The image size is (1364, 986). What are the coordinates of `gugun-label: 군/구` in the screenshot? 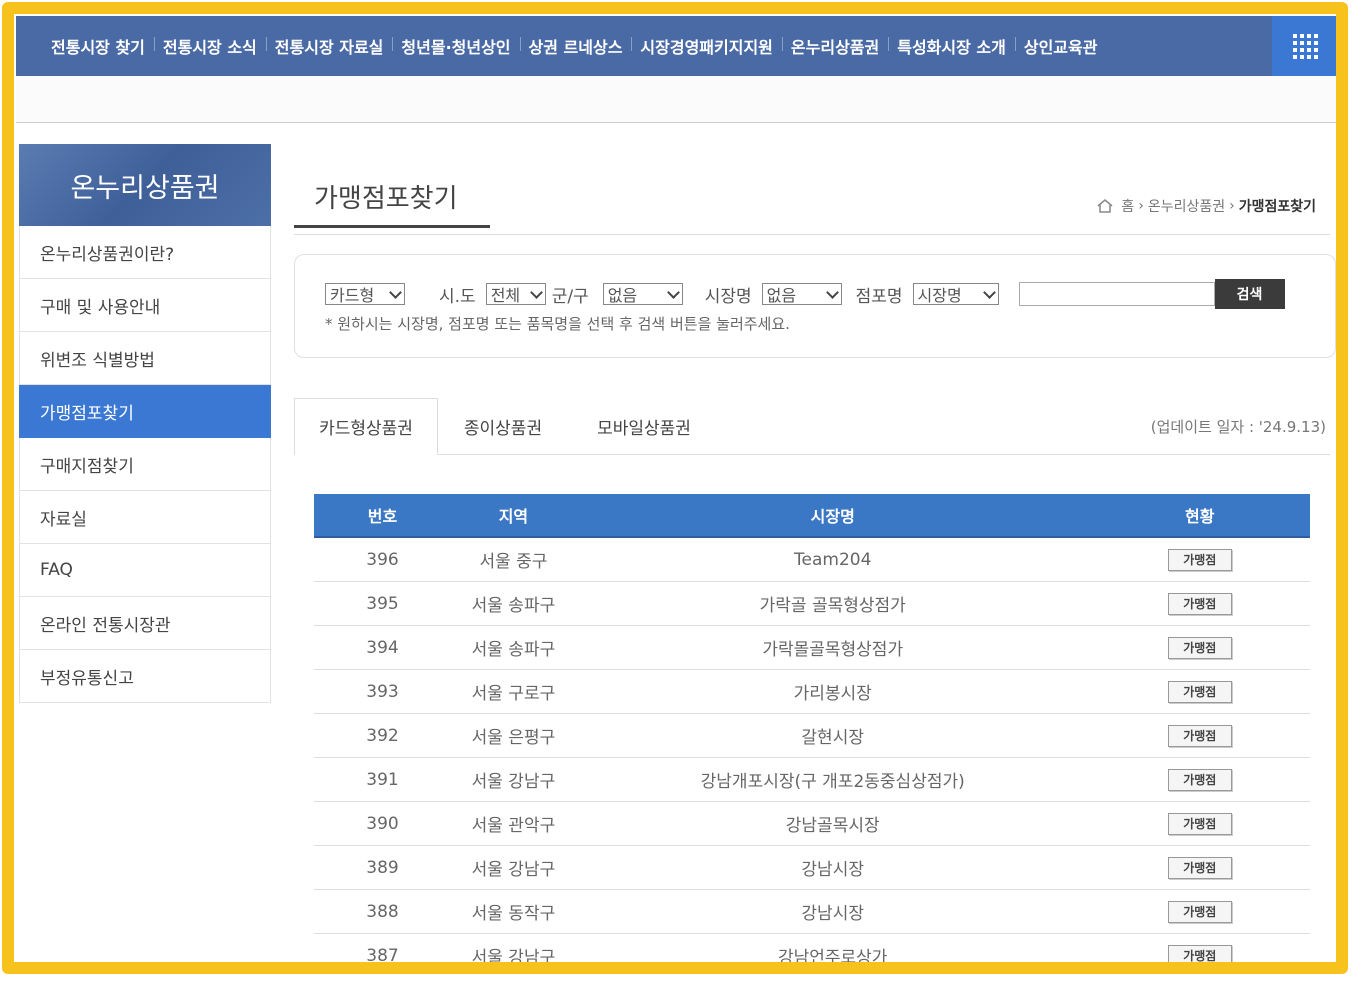 It's located at (570, 296).